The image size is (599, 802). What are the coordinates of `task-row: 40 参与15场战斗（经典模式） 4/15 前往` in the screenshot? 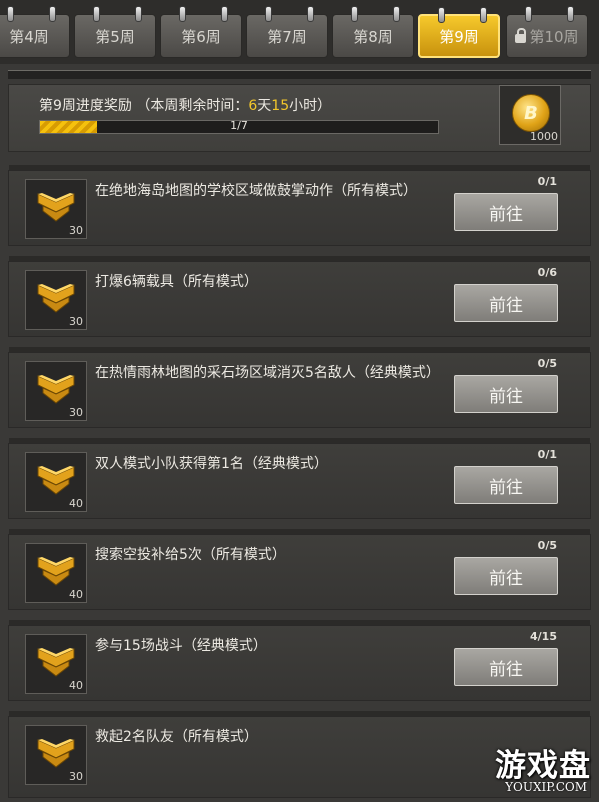 It's located at (299, 660).